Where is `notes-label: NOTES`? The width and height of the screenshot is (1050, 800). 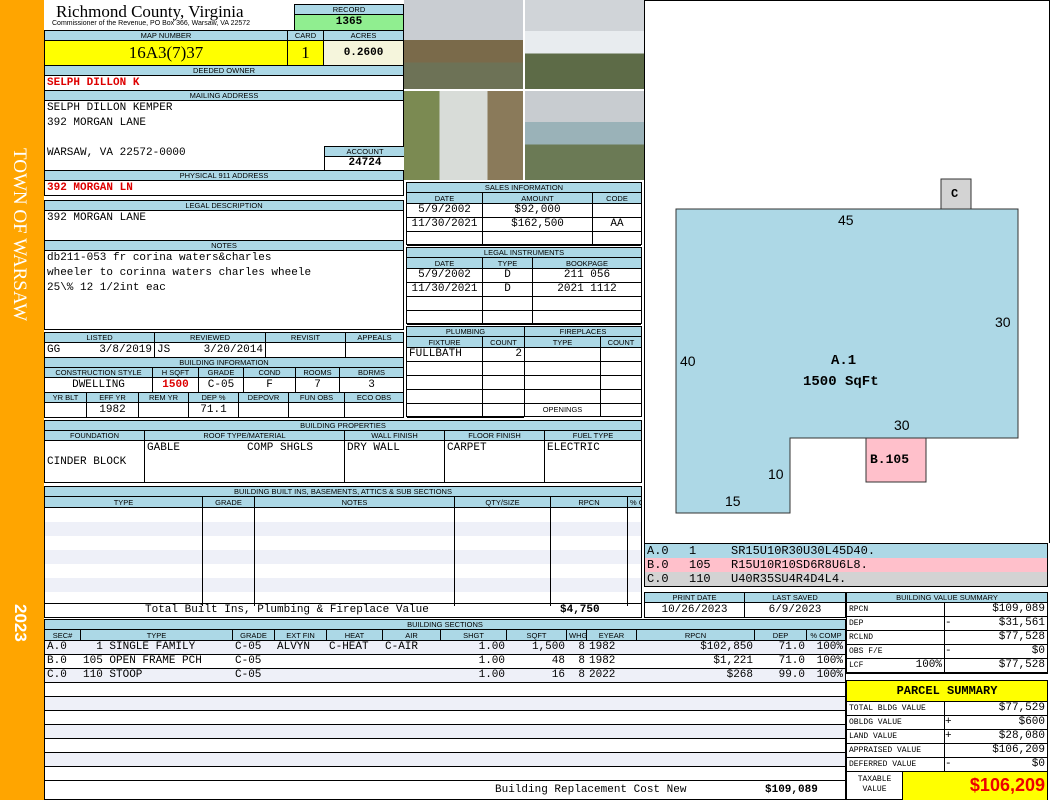 notes-label: NOTES is located at coordinates (224, 246).